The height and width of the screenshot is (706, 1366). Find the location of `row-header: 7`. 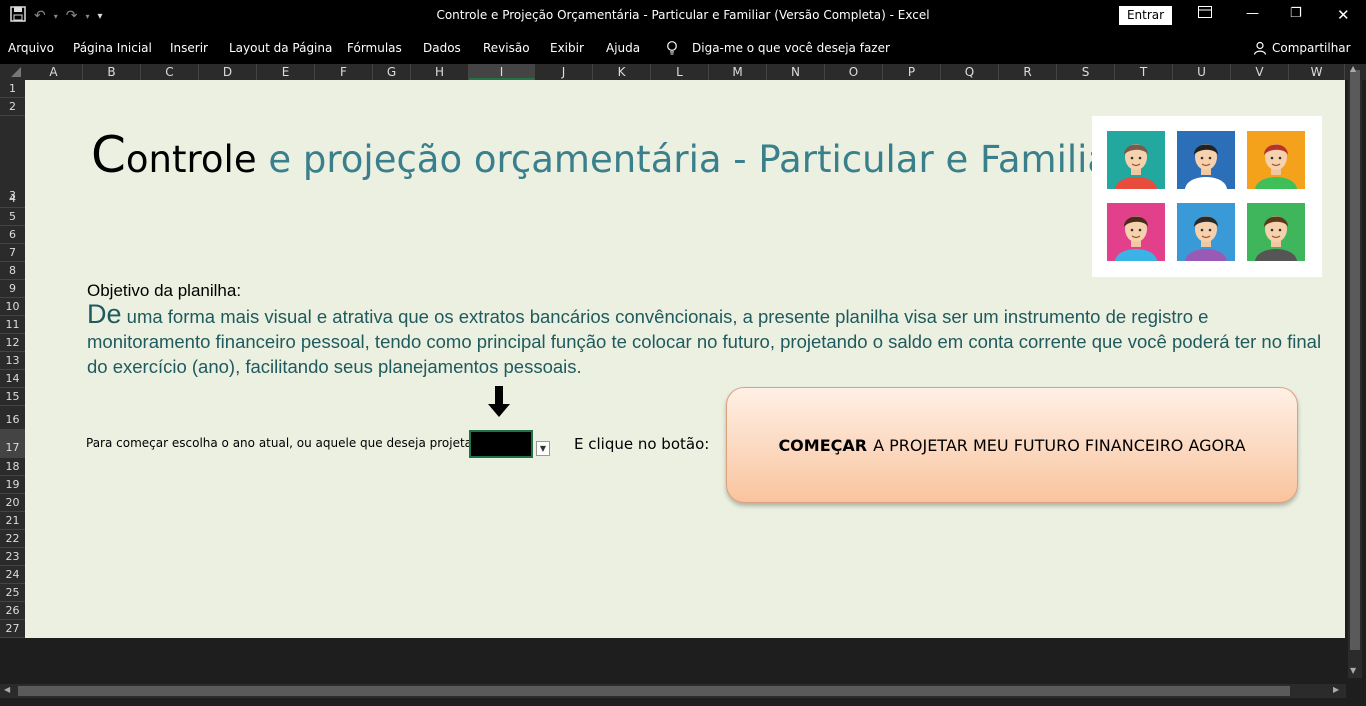

row-header: 7 is located at coordinates (12, 253).